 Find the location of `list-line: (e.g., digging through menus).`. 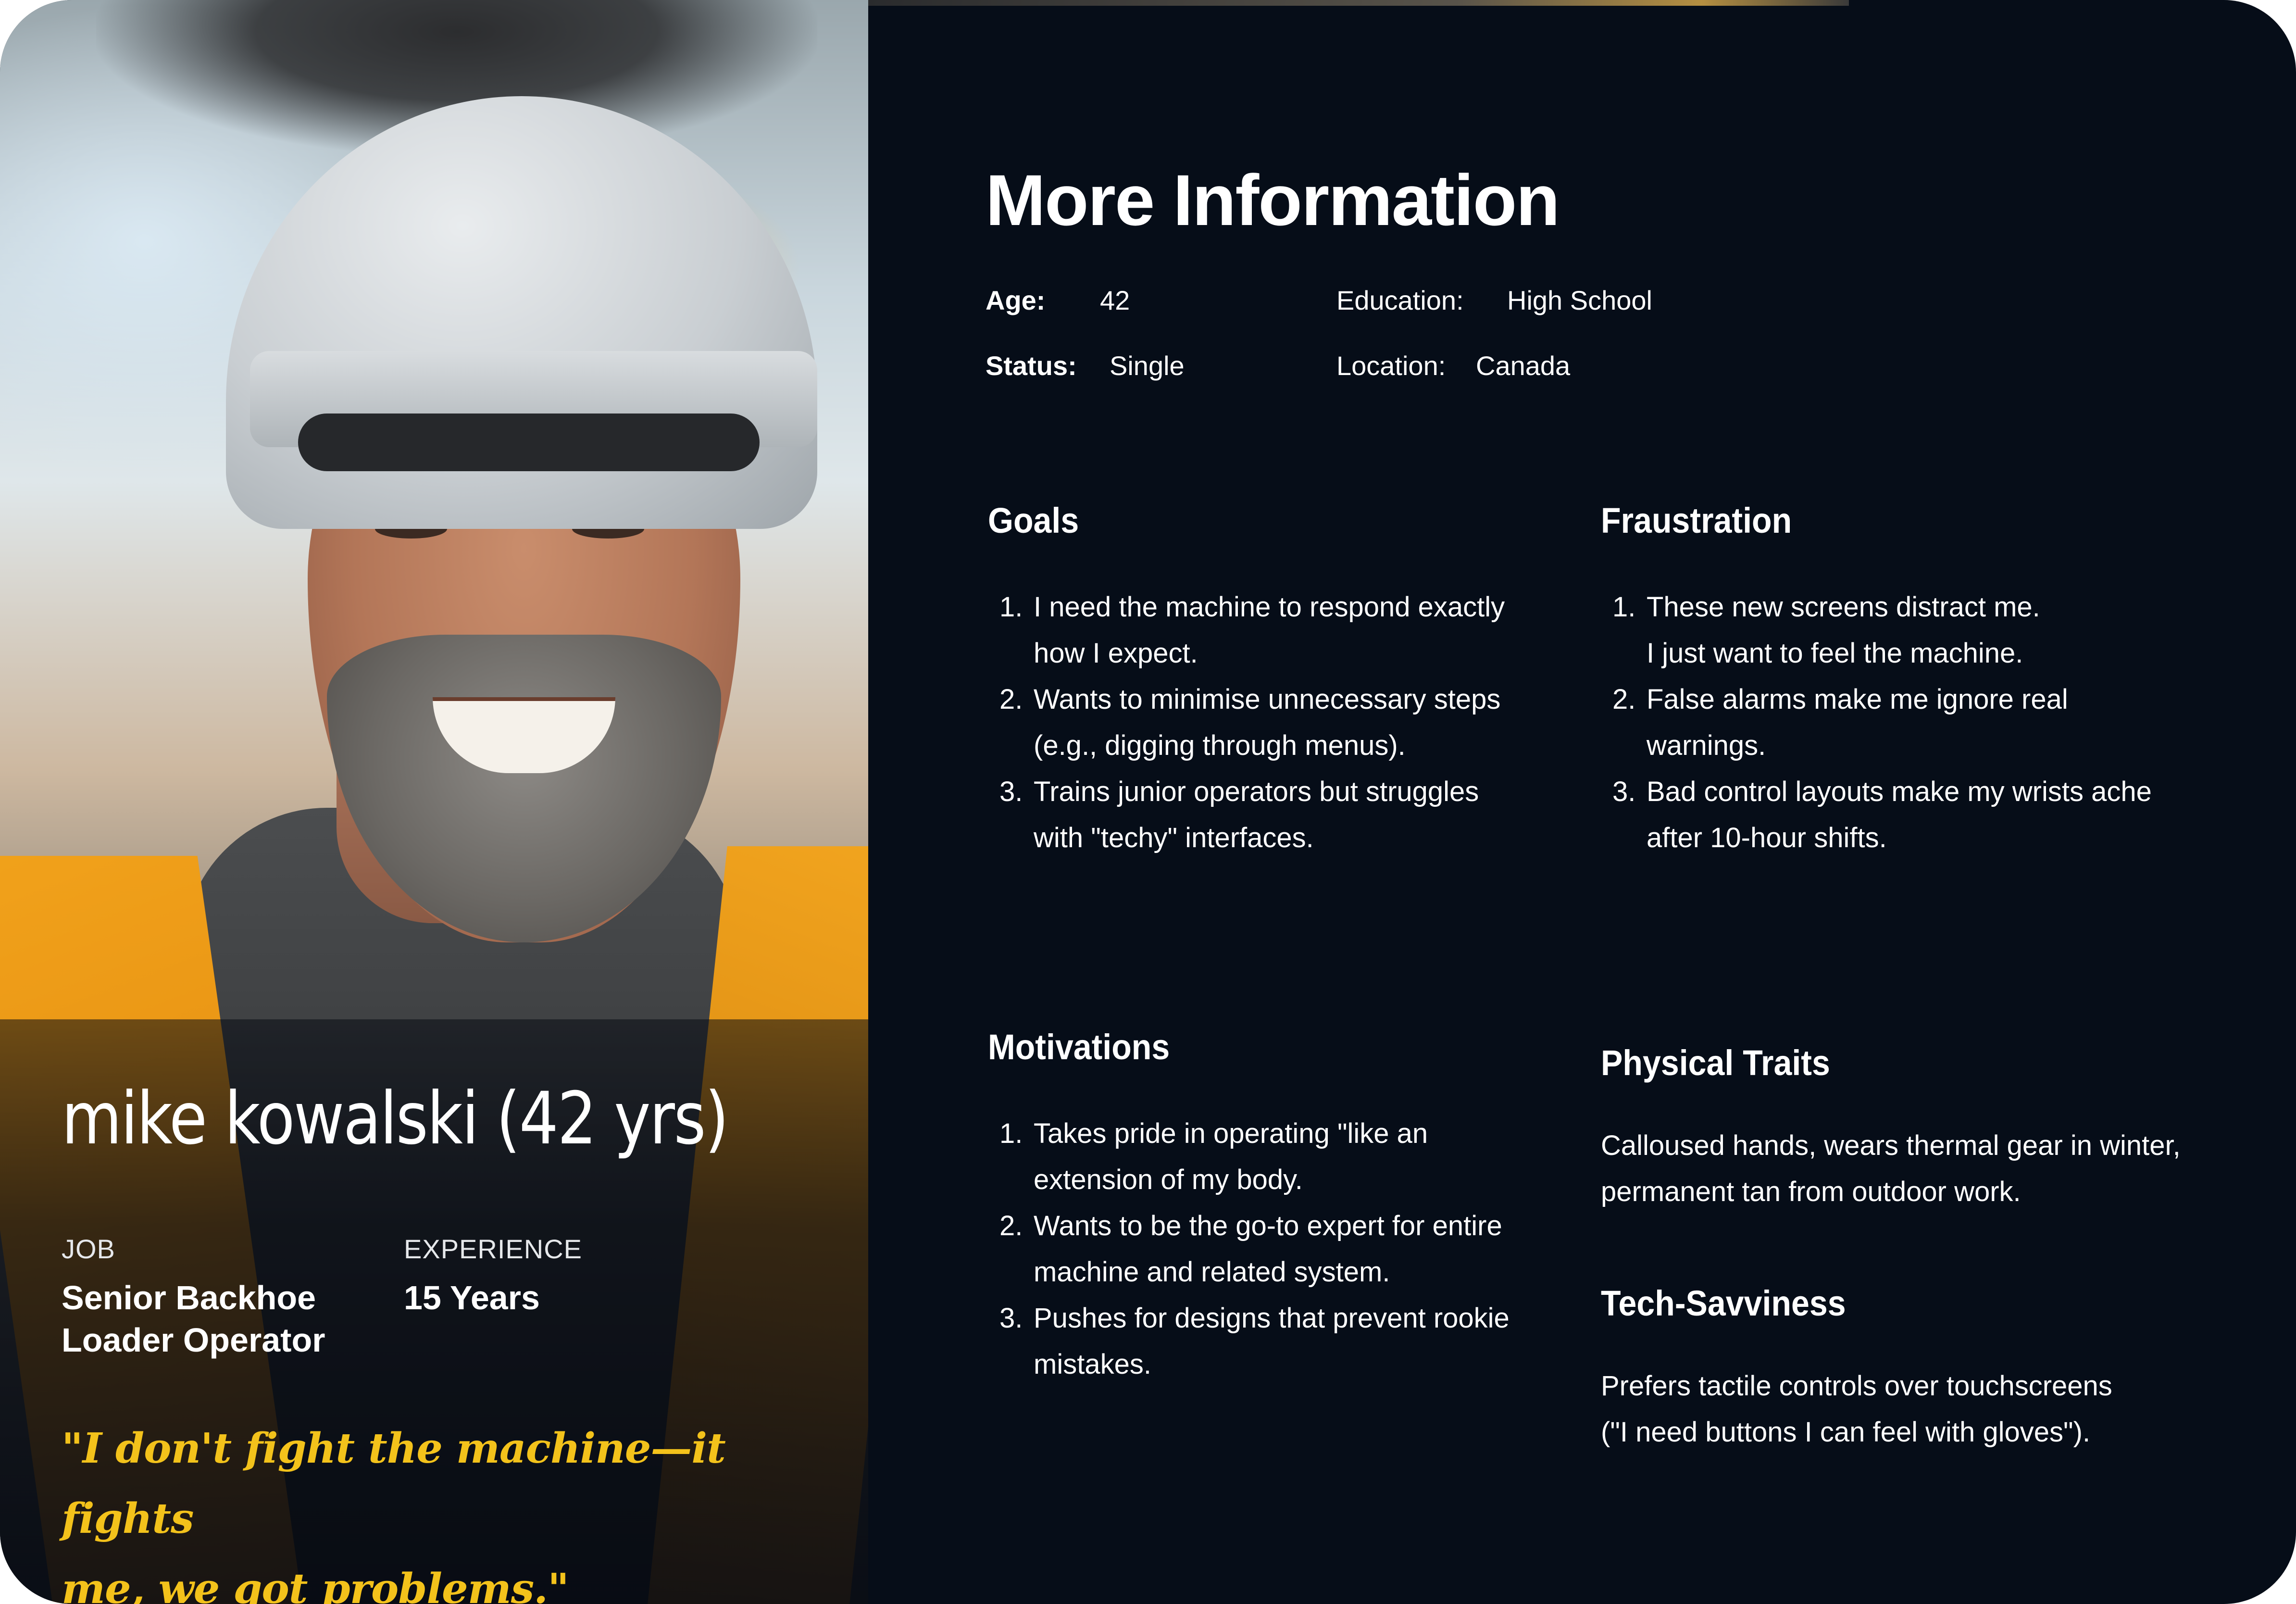

list-line: (e.g., digging through menus). is located at coordinates (1220, 745).